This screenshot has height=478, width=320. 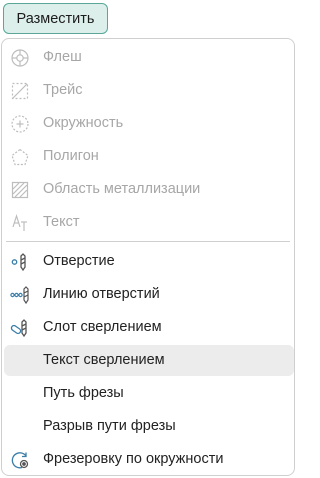 What do you see at coordinates (149, 90) in the screenshot?
I see `menu-item-trace: Трейс` at bounding box center [149, 90].